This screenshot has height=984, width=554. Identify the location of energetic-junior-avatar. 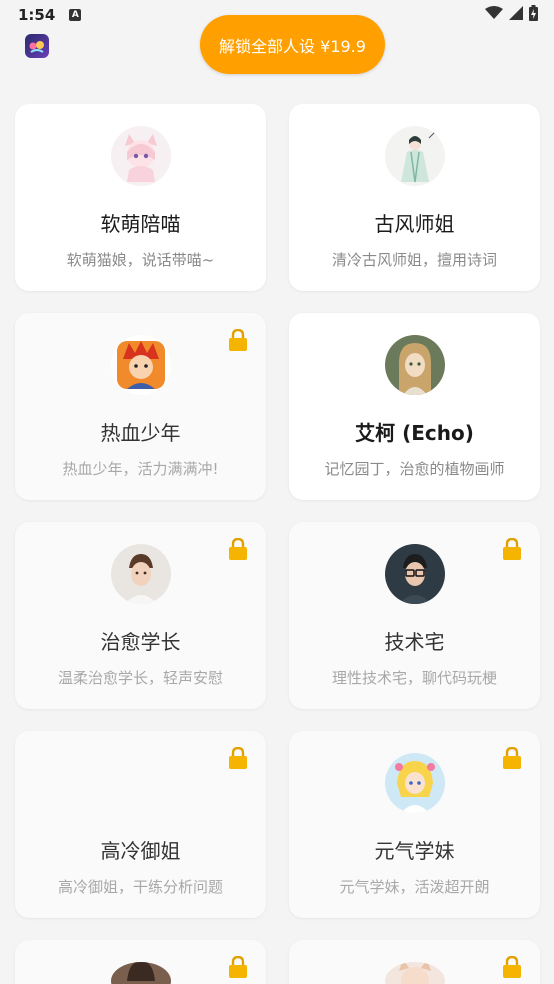
(414, 783).